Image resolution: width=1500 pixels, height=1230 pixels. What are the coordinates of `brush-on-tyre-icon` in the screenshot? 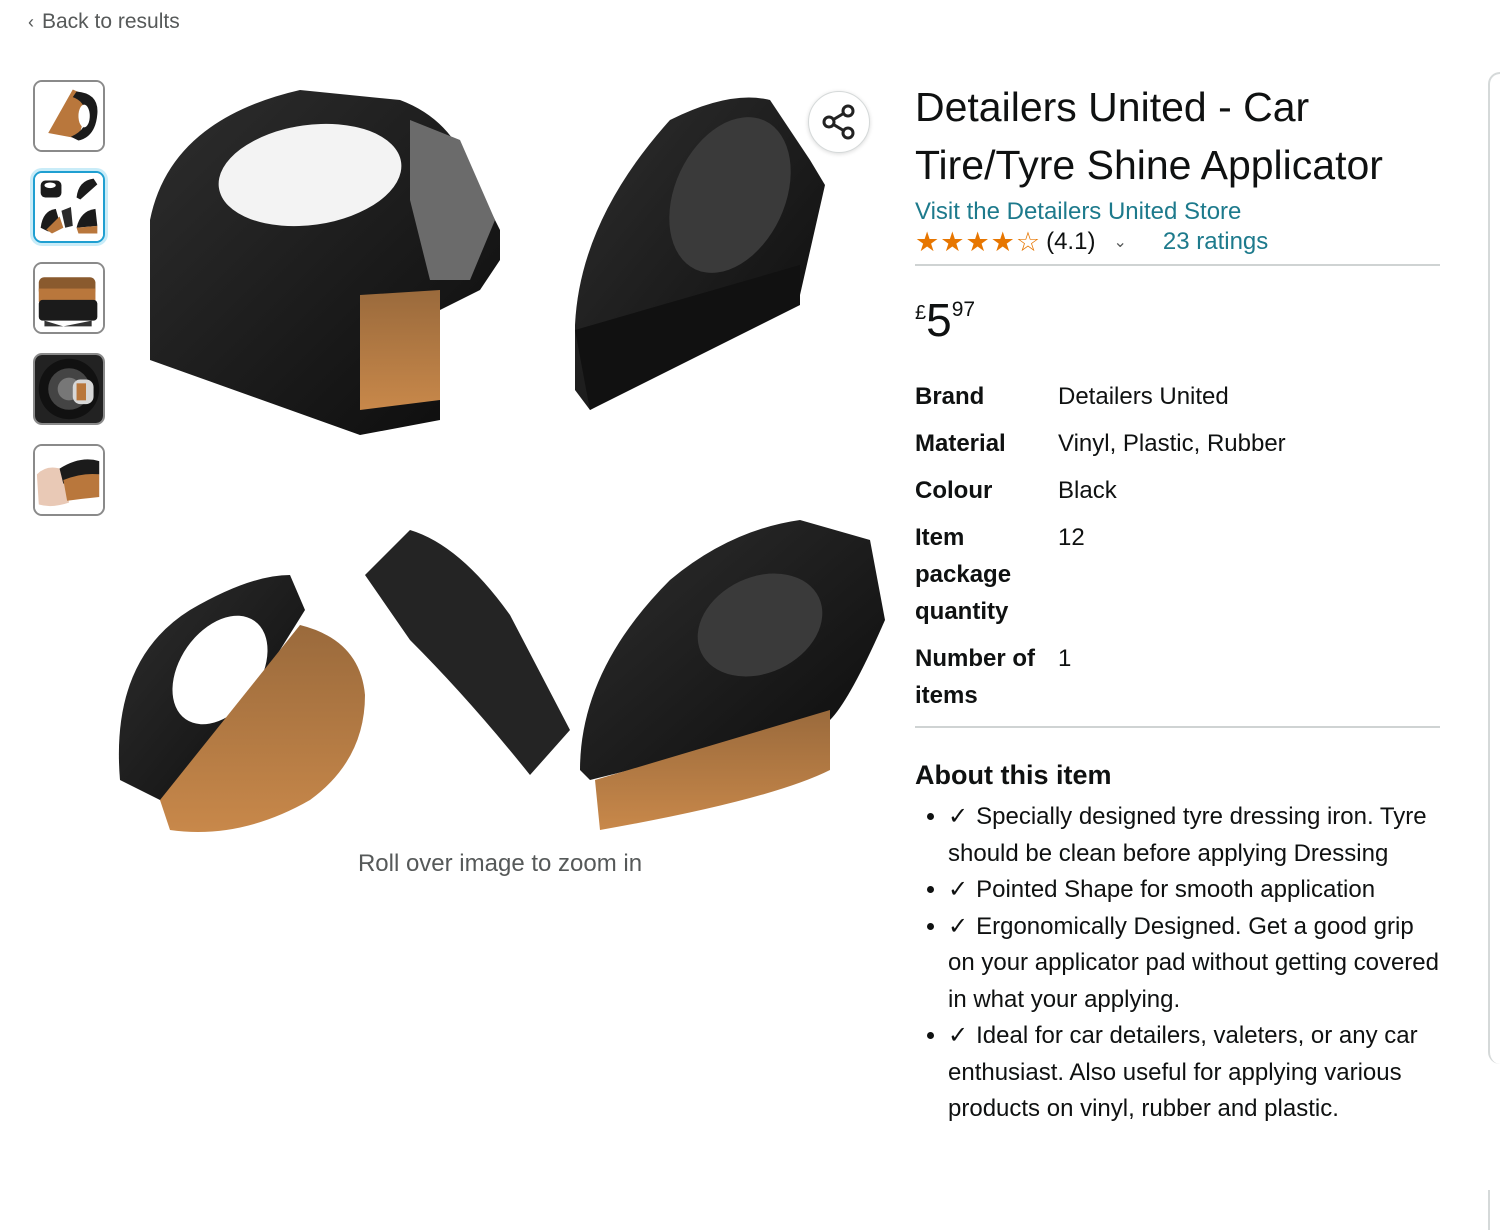 It's located at (69, 389).